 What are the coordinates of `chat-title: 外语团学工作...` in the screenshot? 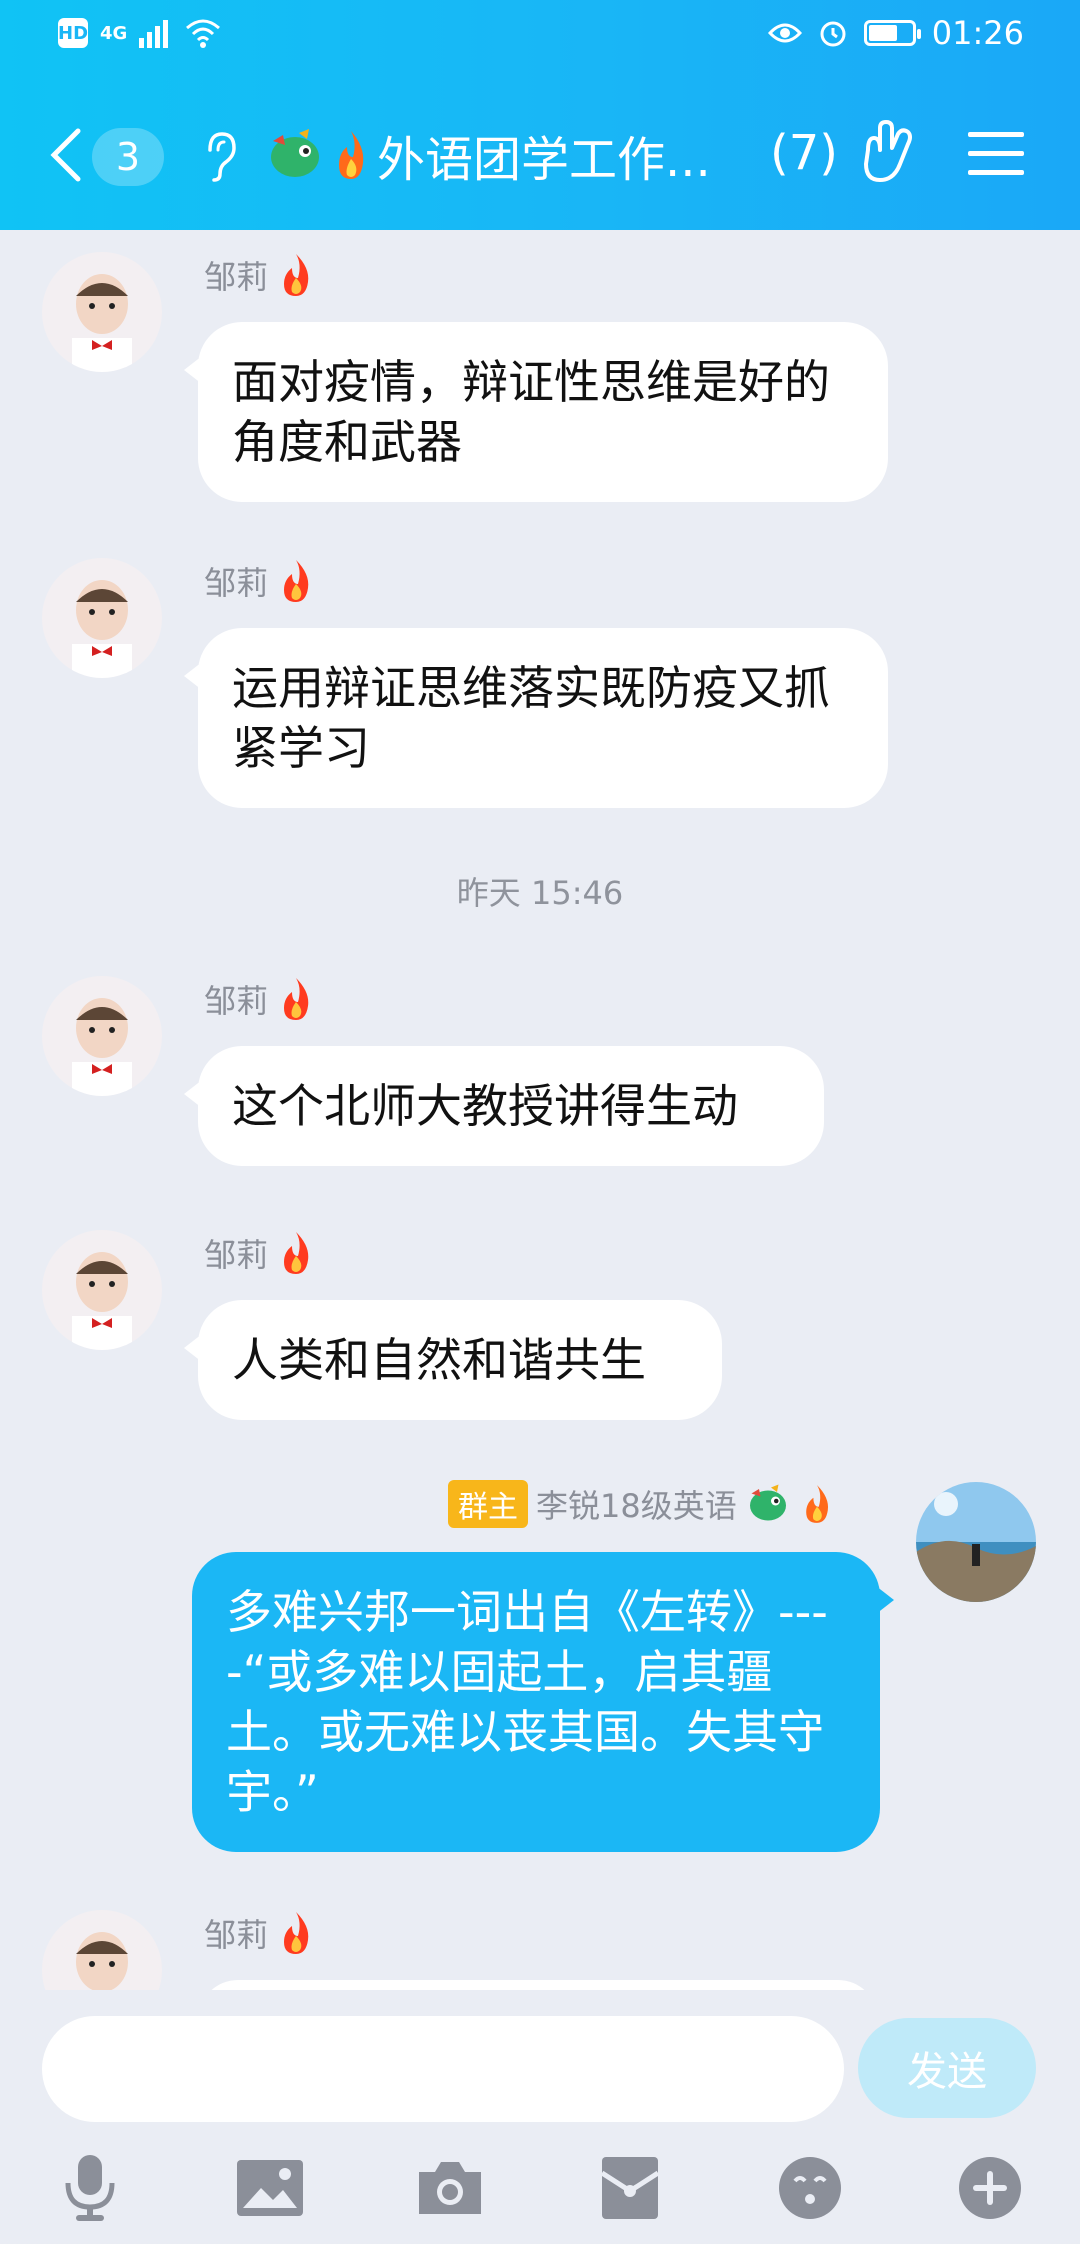 It's located at (544, 155).